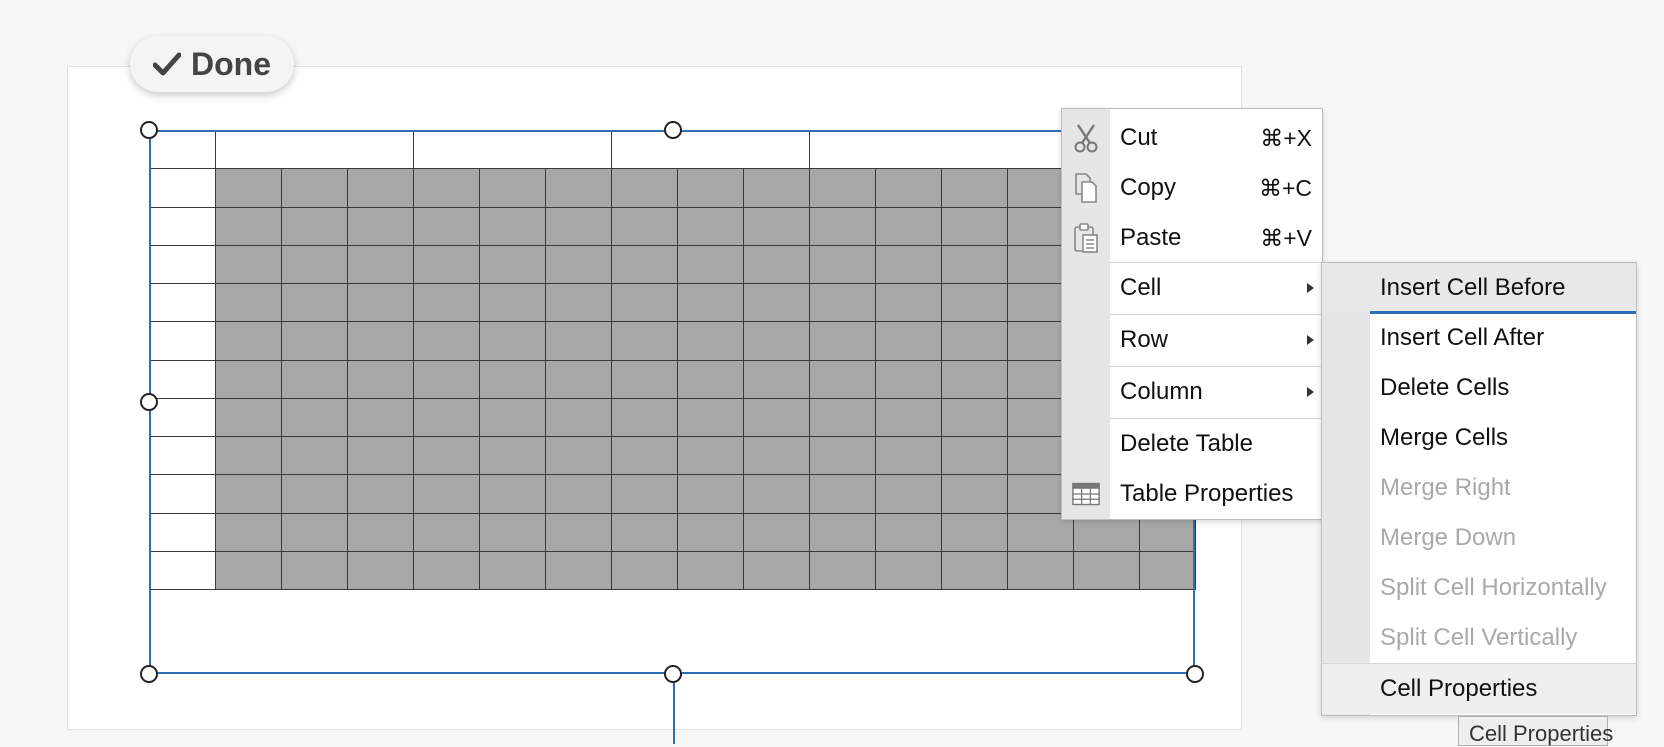 The image size is (1664, 747). Describe the element at coordinates (1448, 537) in the screenshot. I see `menu-item-label: Merge Down` at that location.